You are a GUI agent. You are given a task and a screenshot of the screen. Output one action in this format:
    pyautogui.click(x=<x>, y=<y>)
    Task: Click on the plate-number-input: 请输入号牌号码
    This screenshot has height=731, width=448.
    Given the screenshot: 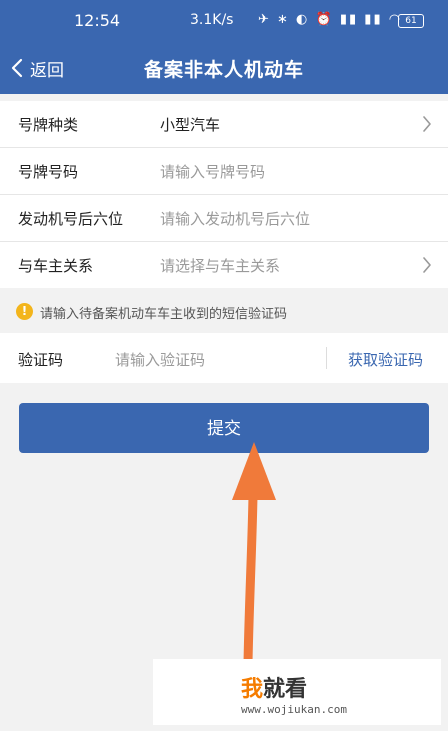 What is the action you would take?
    pyautogui.click(x=212, y=171)
    